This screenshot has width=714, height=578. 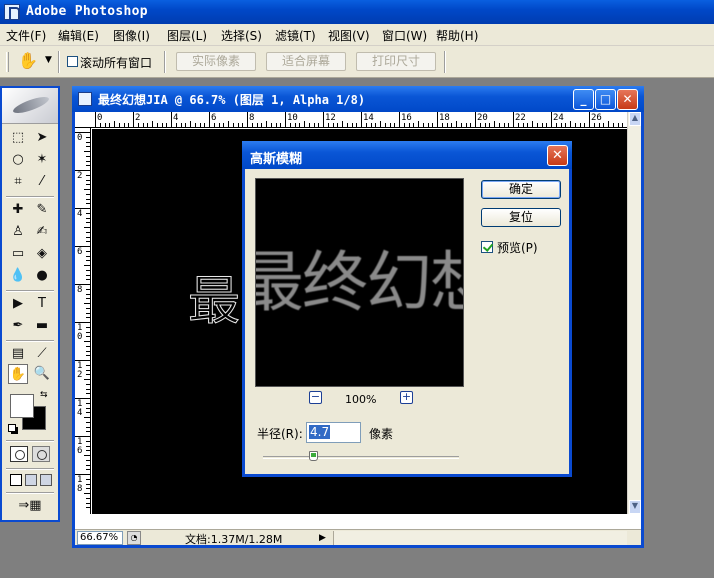 What do you see at coordinates (19, 454) in the screenshot?
I see `standard-mode-button` at bounding box center [19, 454].